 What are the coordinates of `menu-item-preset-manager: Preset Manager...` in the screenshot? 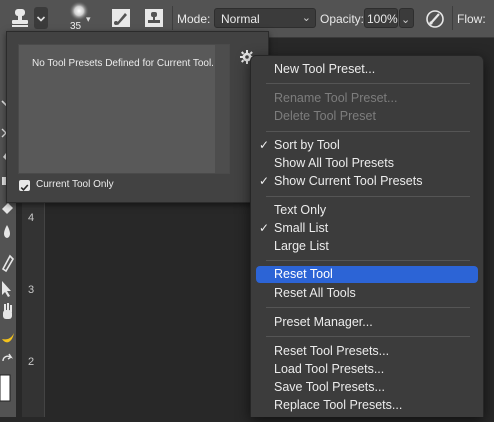 It's located at (367, 322).